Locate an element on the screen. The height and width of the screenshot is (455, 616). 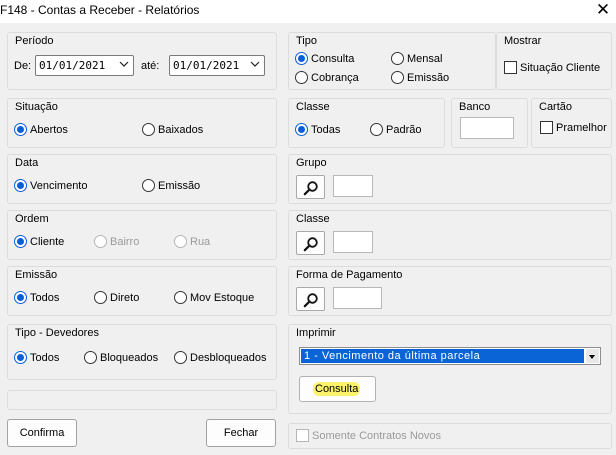
tipo-option-consulta: Consulta is located at coordinates (324, 58).